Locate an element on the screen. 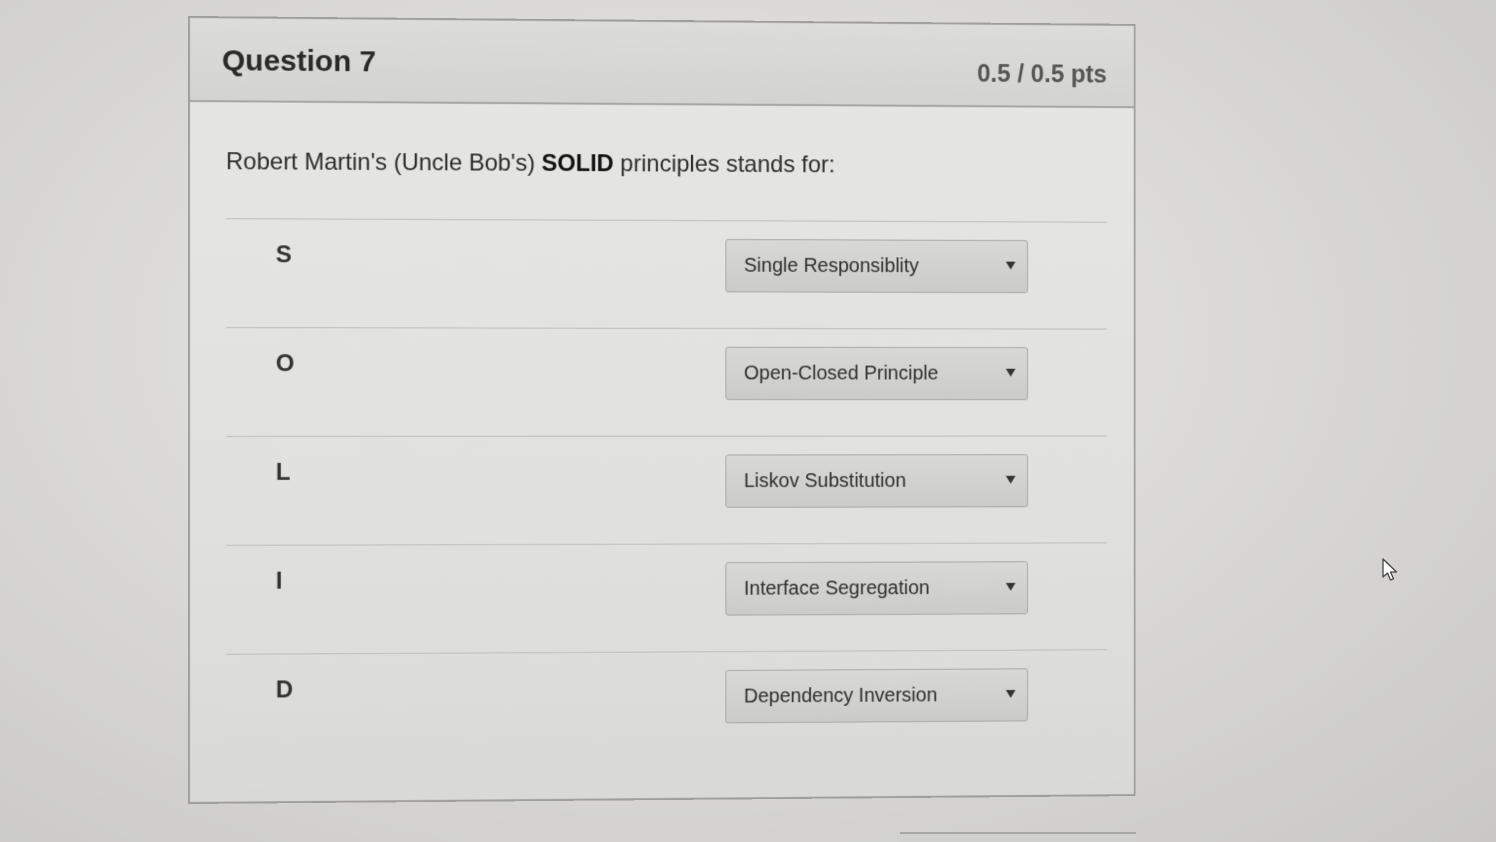 The height and width of the screenshot is (842, 1496). question-points: 0.5 / 0.5 pts is located at coordinates (1042, 74).